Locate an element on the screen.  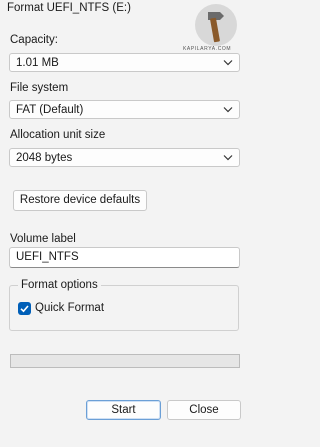
checkmark-icon is located at coordinates (24, 309).